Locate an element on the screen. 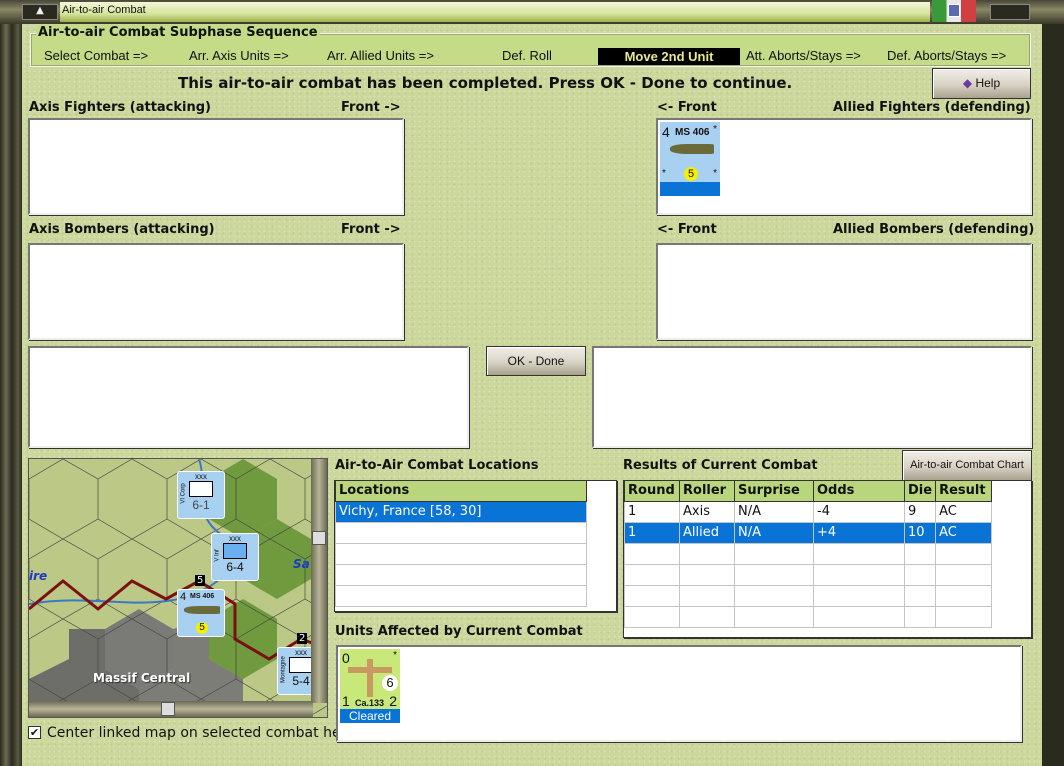  column-header: Roller is located at coordinates (707, 491).